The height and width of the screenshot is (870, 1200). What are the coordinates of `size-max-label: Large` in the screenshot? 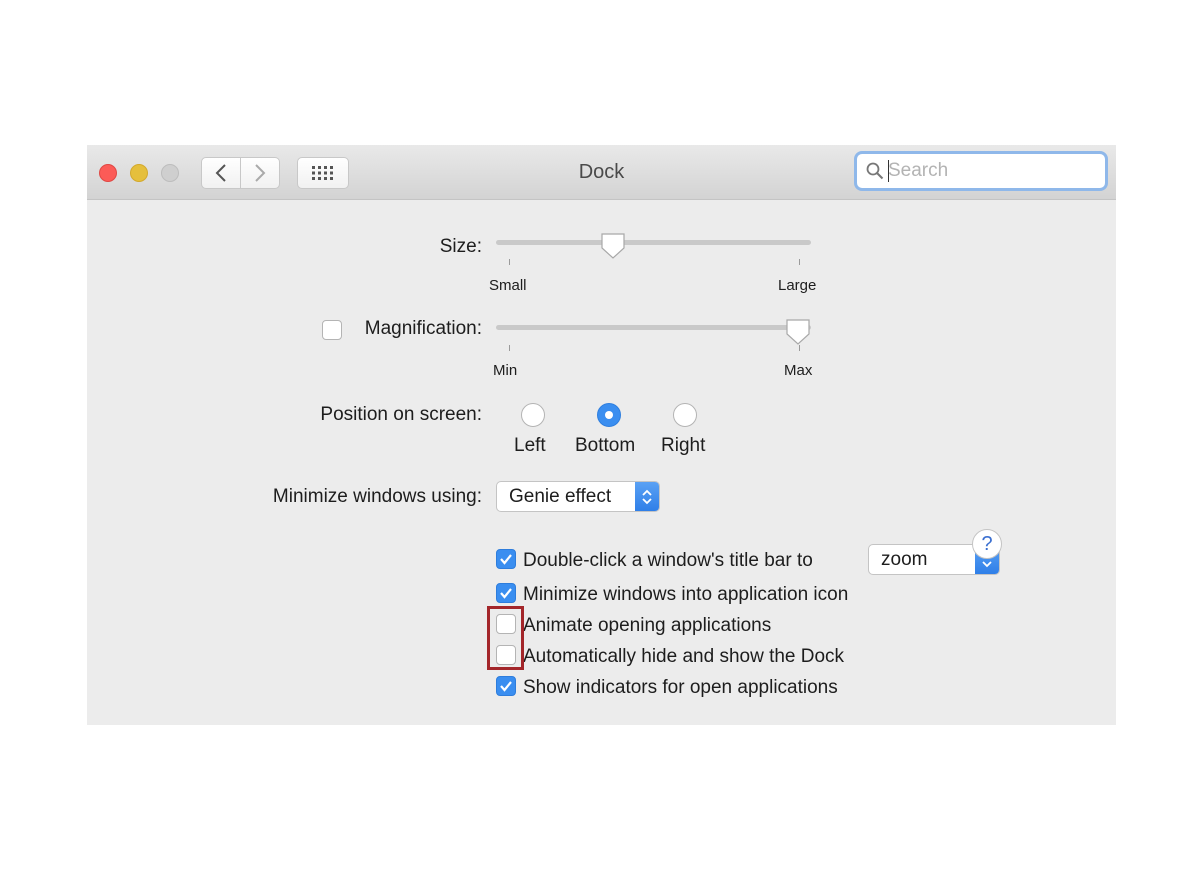 It's located at (797, 285).